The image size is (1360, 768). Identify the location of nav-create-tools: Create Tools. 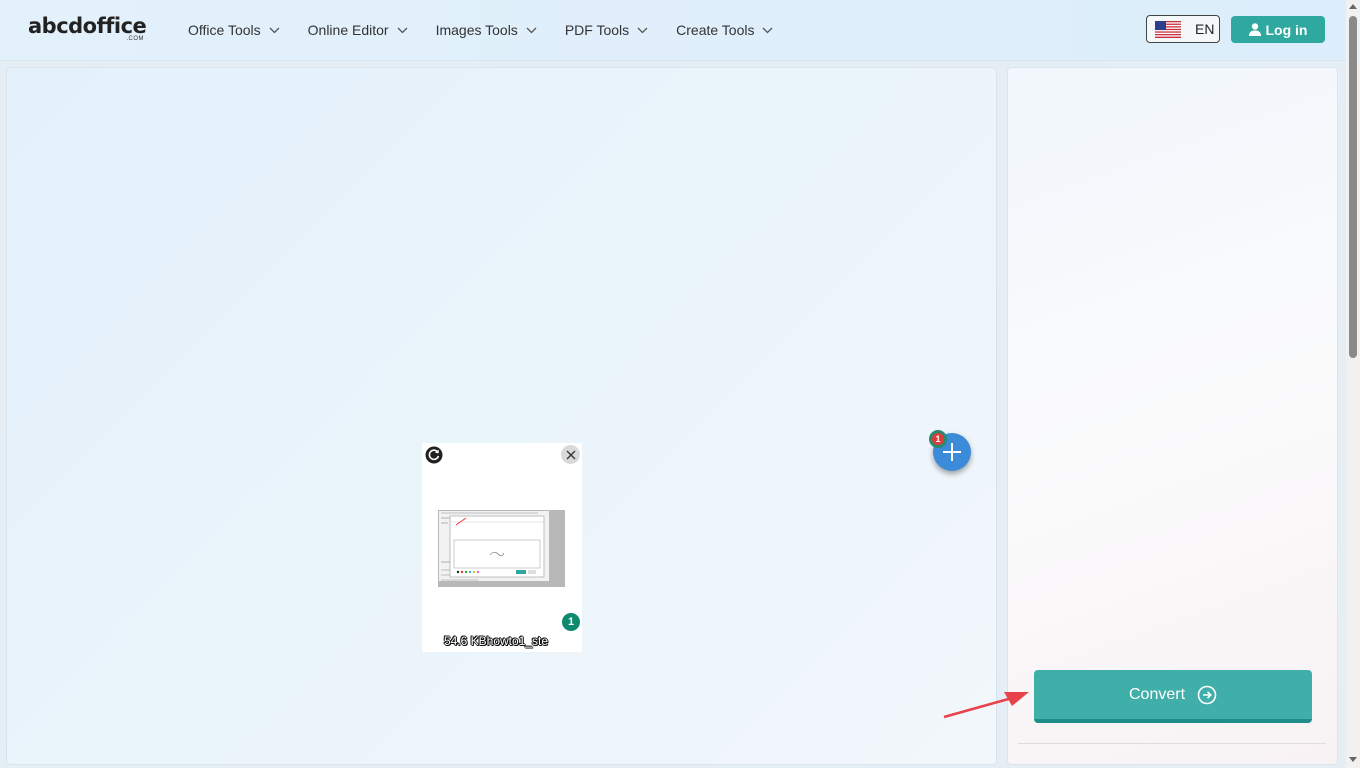
(724, 30).